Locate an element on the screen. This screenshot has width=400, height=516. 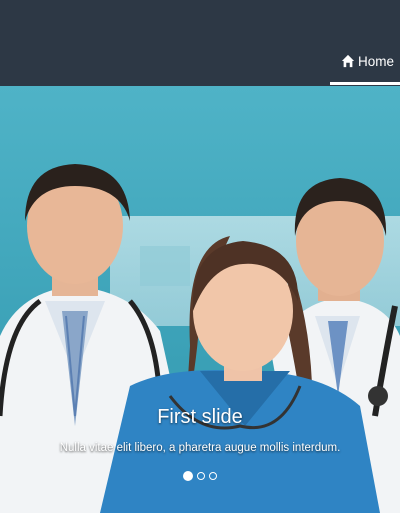
nav-home-link: Home is located at coordinates (367, 61).